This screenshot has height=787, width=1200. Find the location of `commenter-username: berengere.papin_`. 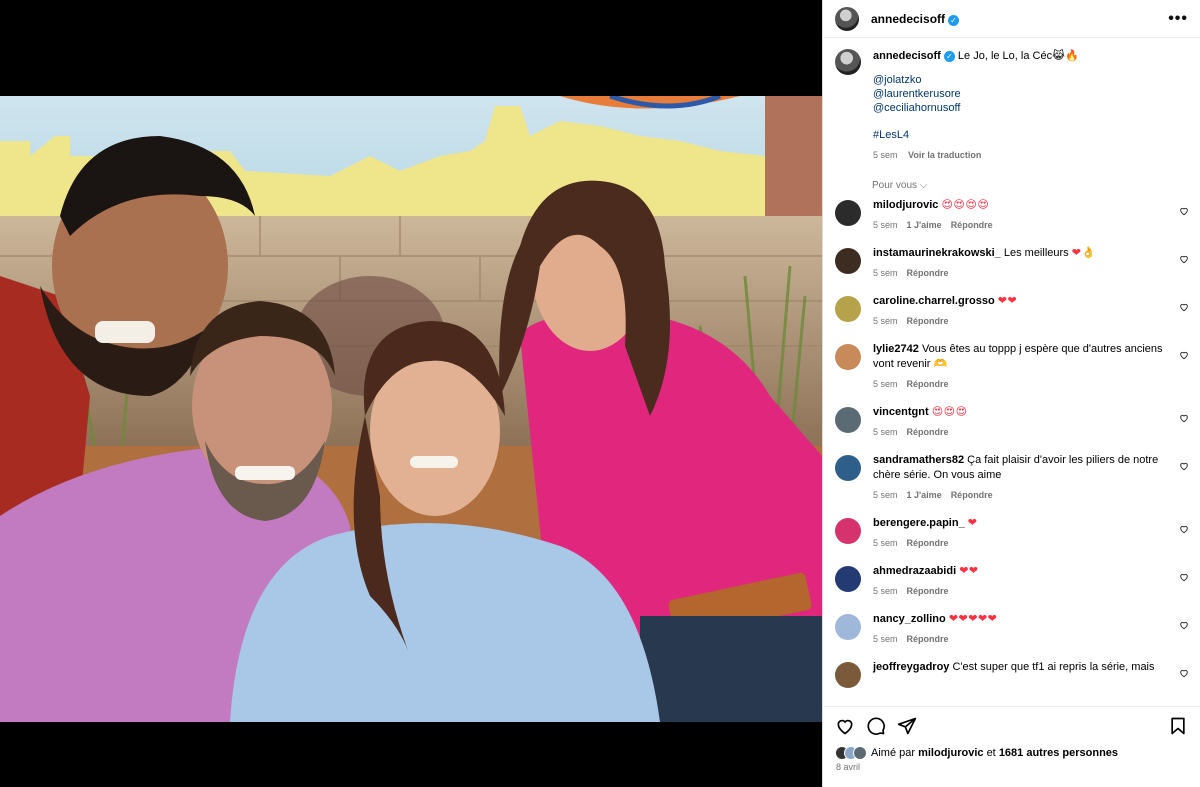

commenter-username: berengere.papin_ is located at coordinates (919, 523).